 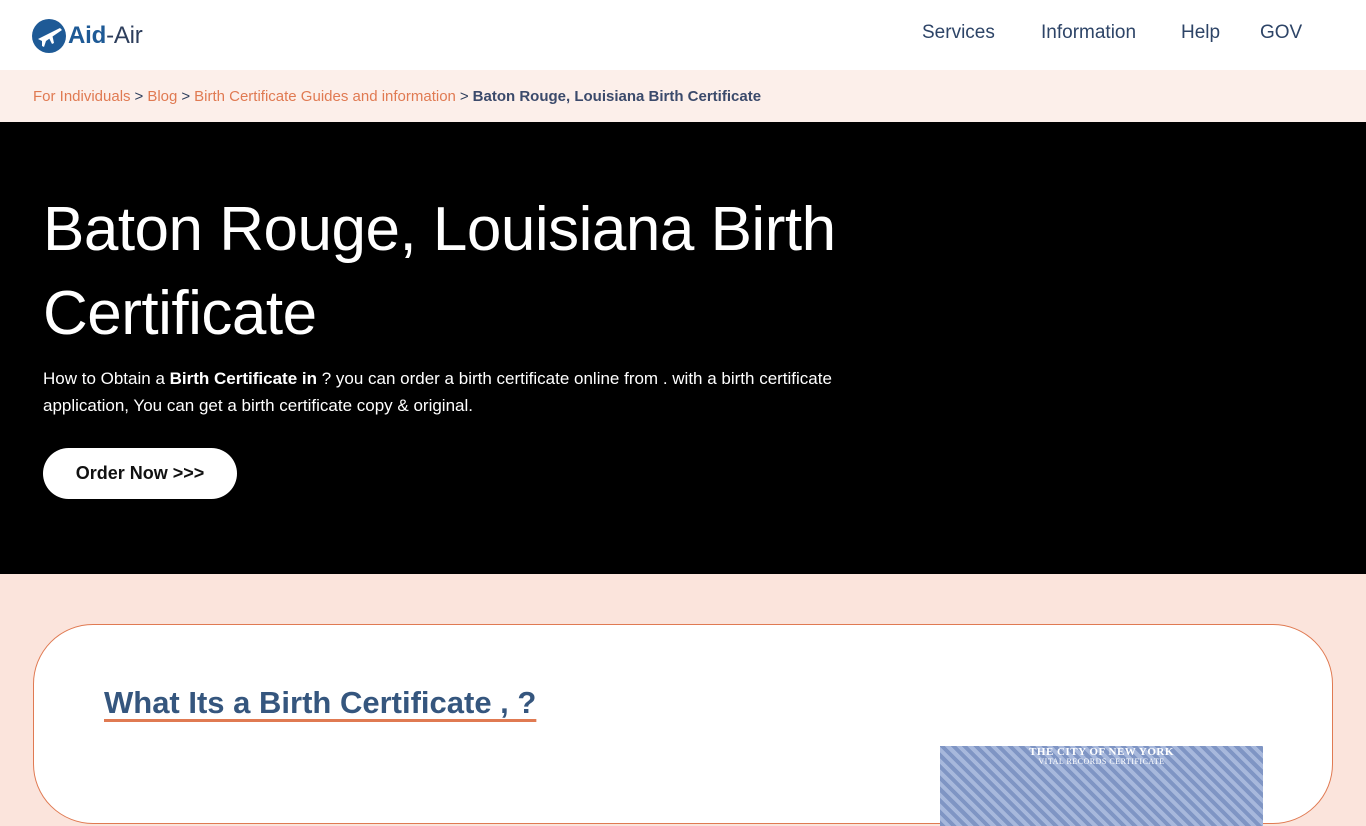 I want to click on breadcrumb-for-individuals: For Individuals, so click(x=82, y=96).